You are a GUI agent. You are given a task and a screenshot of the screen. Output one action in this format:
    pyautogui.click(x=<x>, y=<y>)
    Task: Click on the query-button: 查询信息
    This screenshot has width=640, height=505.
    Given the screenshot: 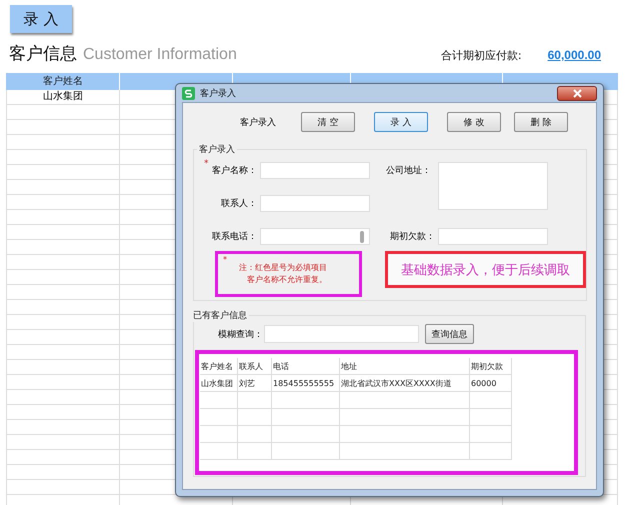 What is the action you would take?
    pyautogui.click(x=449, y=334)
    